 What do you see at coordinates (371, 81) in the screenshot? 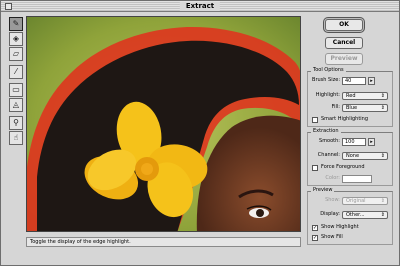
I see `brush-size-arrow-icon: ▸` at bounding box center [371, 81].